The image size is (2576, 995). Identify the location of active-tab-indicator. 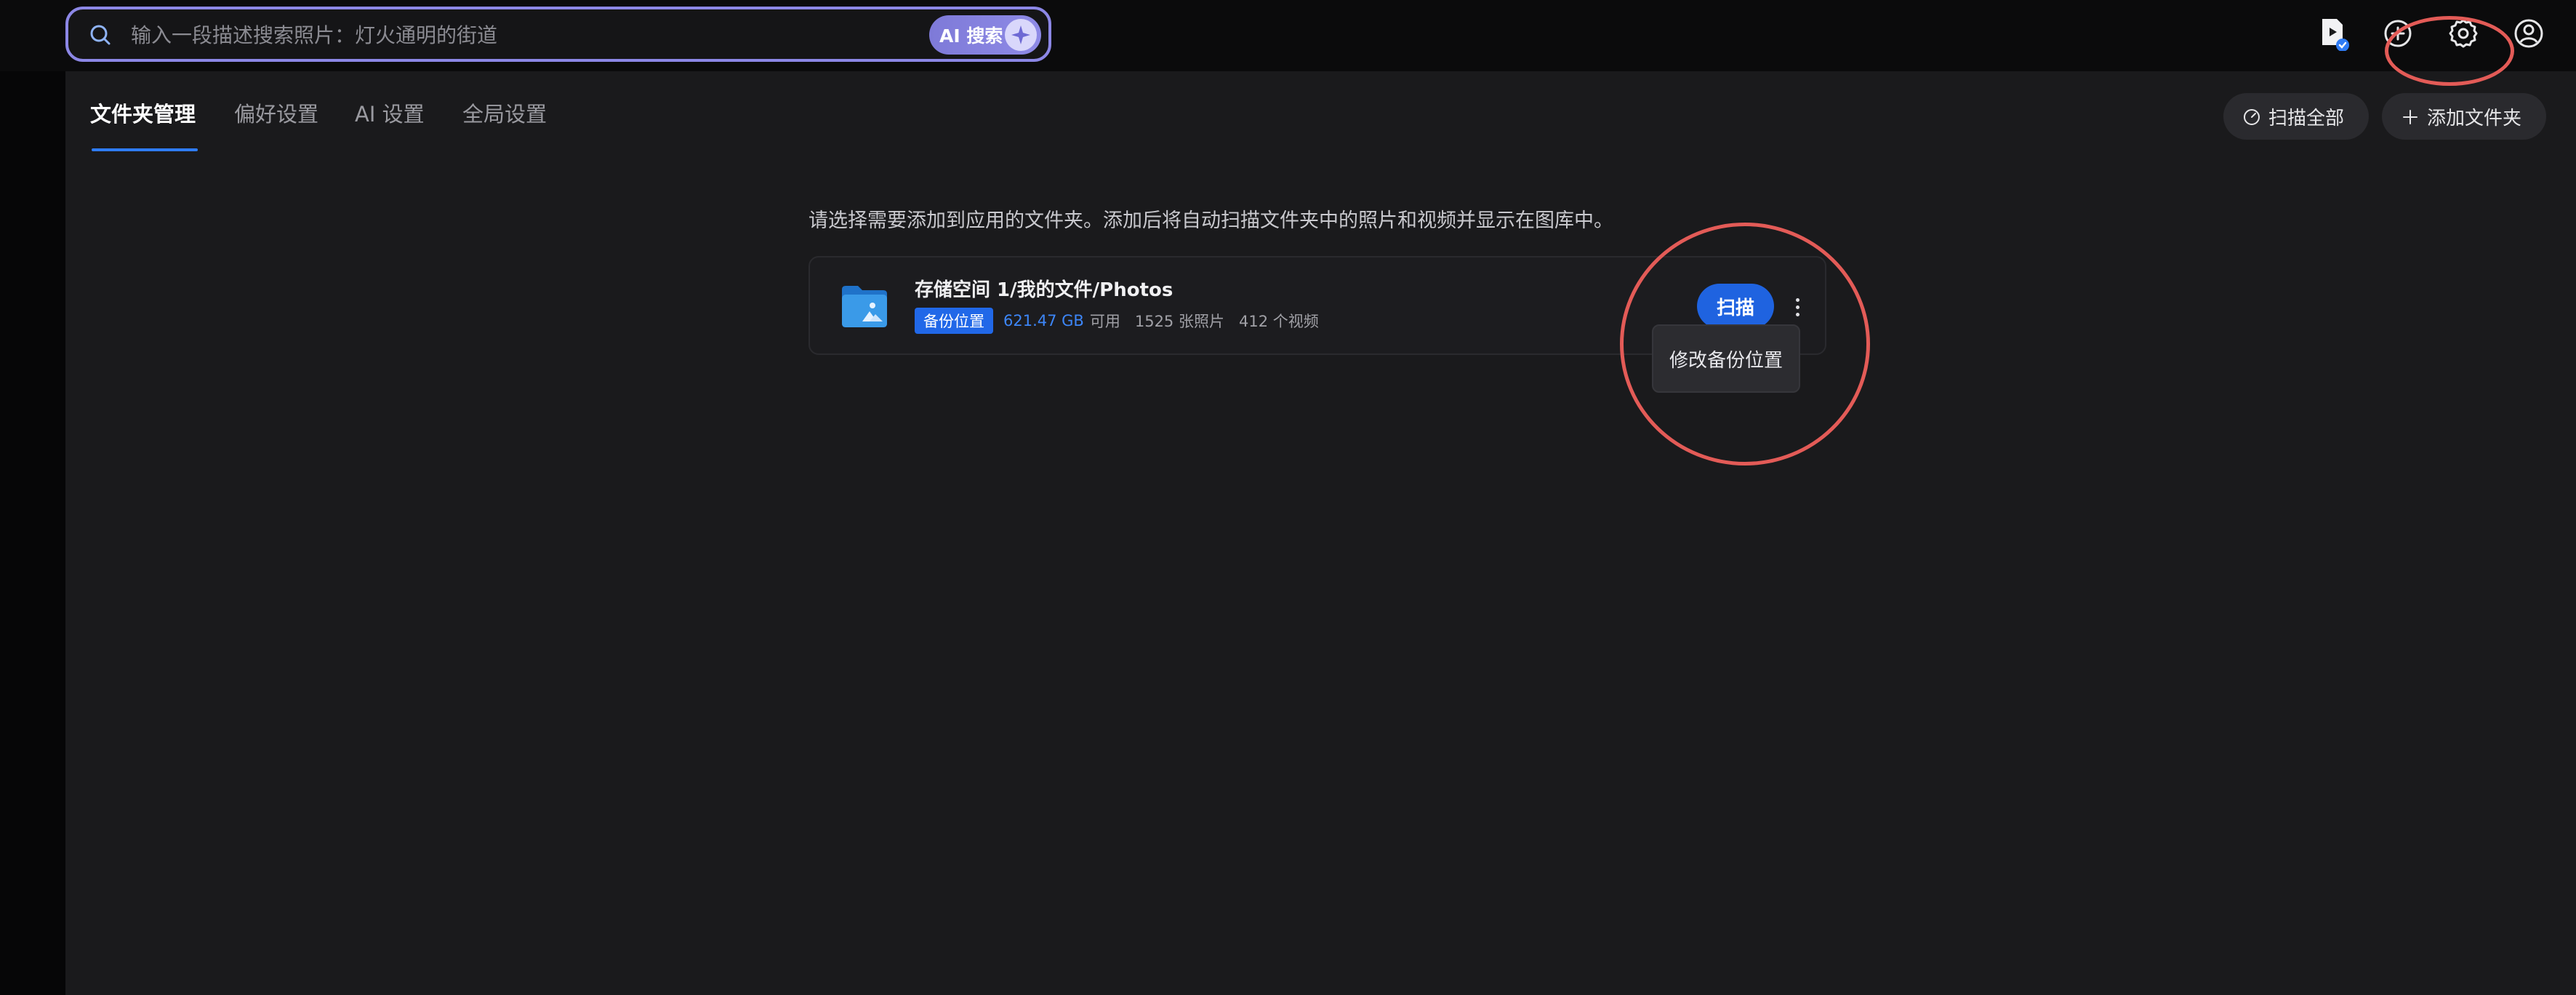
(145, 149).